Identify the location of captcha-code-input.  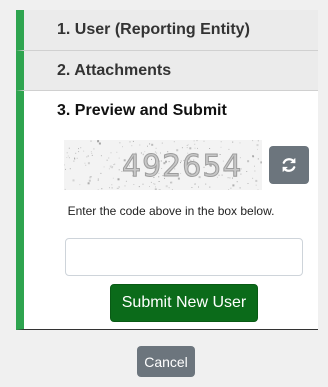
(184, 257).